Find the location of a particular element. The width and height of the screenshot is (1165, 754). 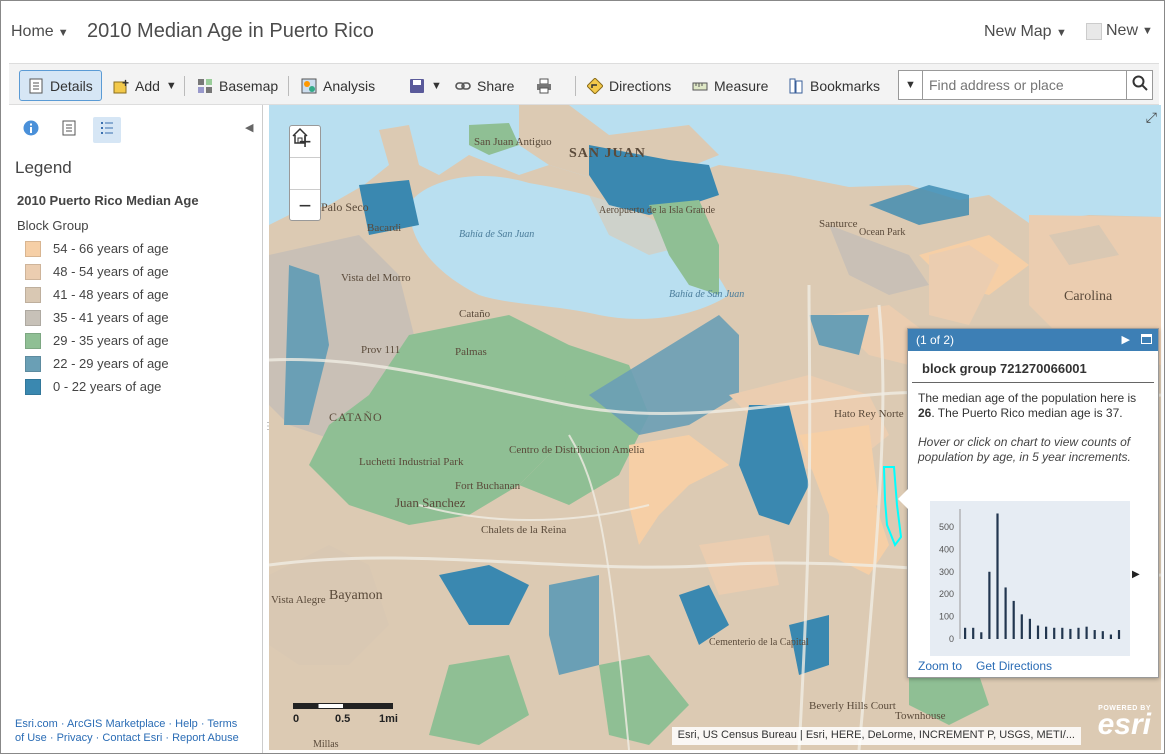

scale-label-zero: 0 is located at coordinates (296, 719).